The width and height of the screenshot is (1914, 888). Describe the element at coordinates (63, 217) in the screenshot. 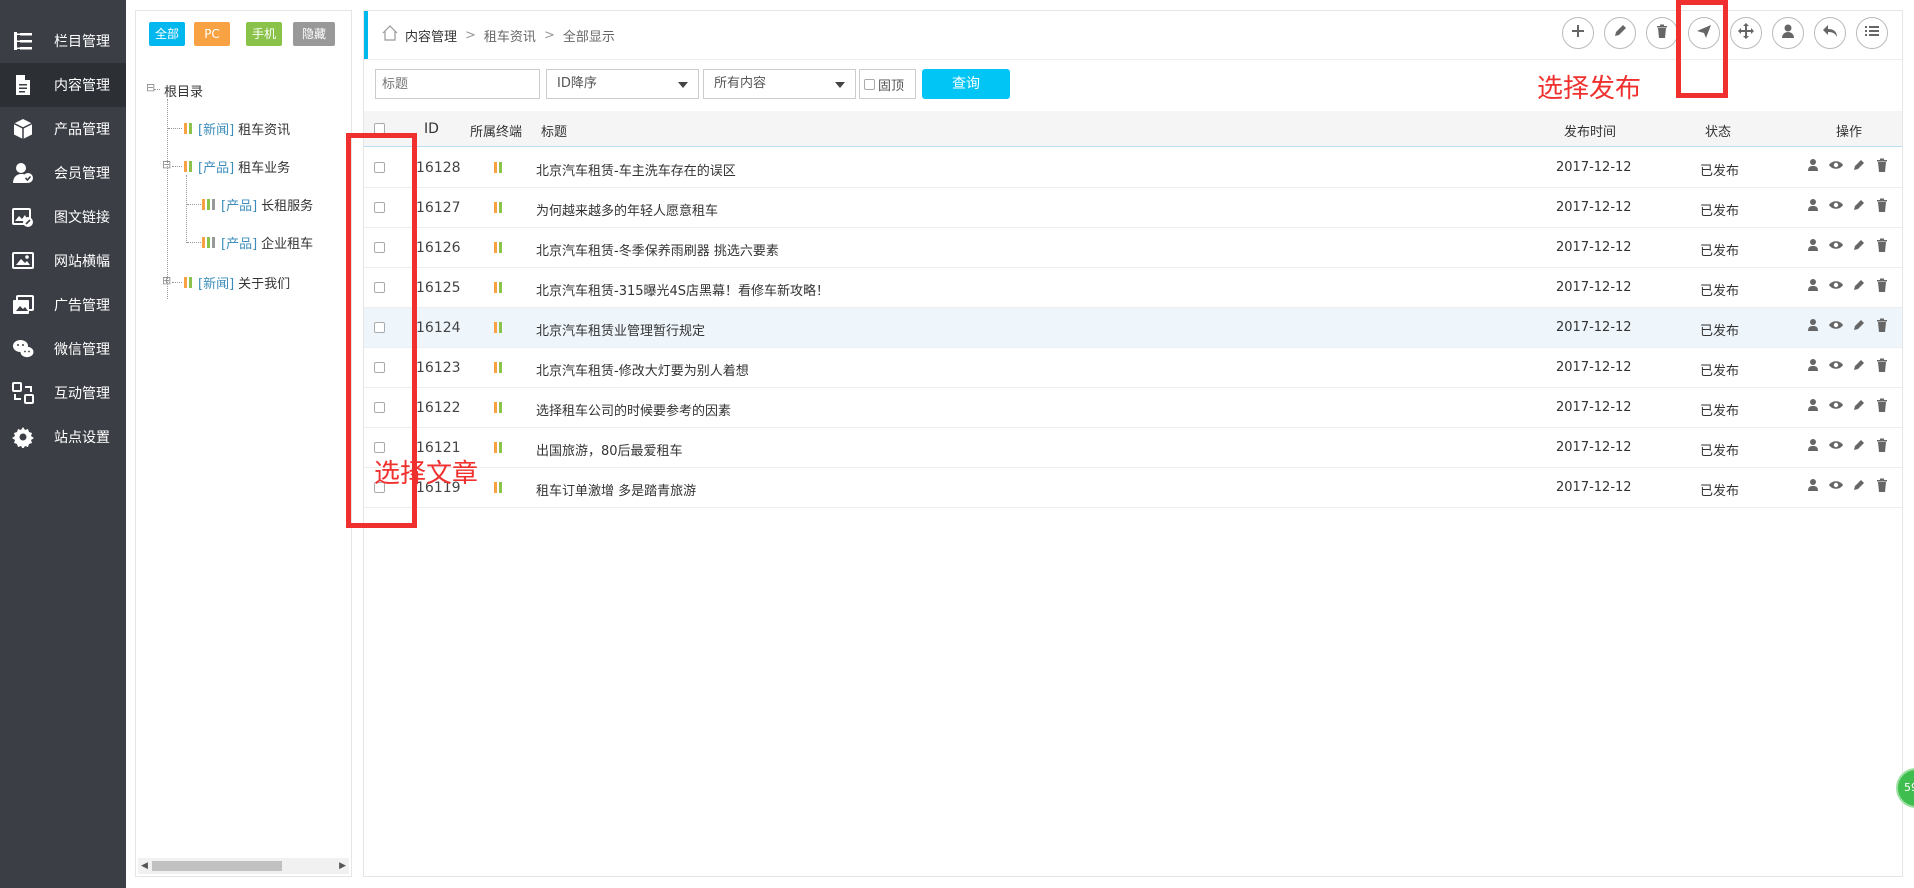

I see `sidebar-item-imagelink: 图文链接` at that location.